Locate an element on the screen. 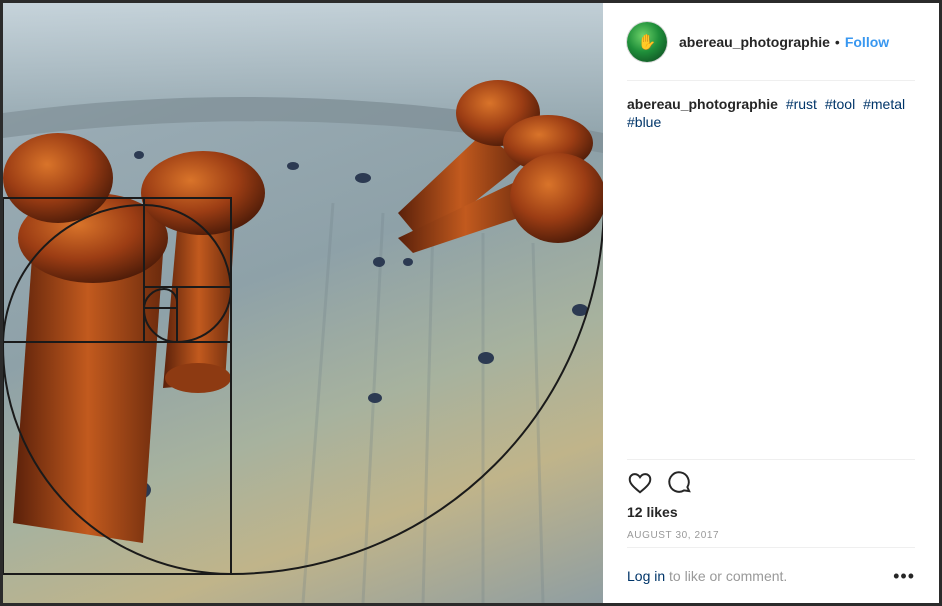  avatar: ✋ is located at coordinates (647, 41).